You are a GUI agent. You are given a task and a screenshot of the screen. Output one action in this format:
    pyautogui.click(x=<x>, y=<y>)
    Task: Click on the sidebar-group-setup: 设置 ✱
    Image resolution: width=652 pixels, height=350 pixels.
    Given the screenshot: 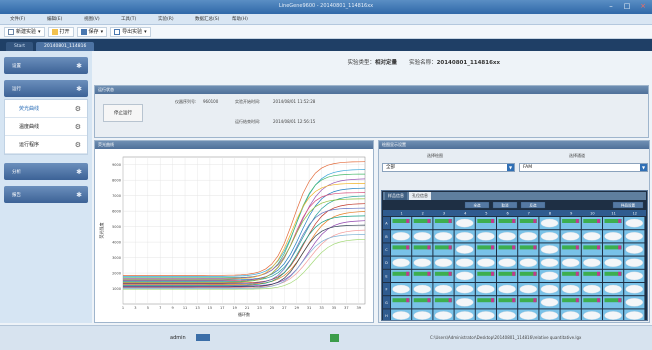 What is the action you would take?
    pyautogui.click(x=46, y=65)
    